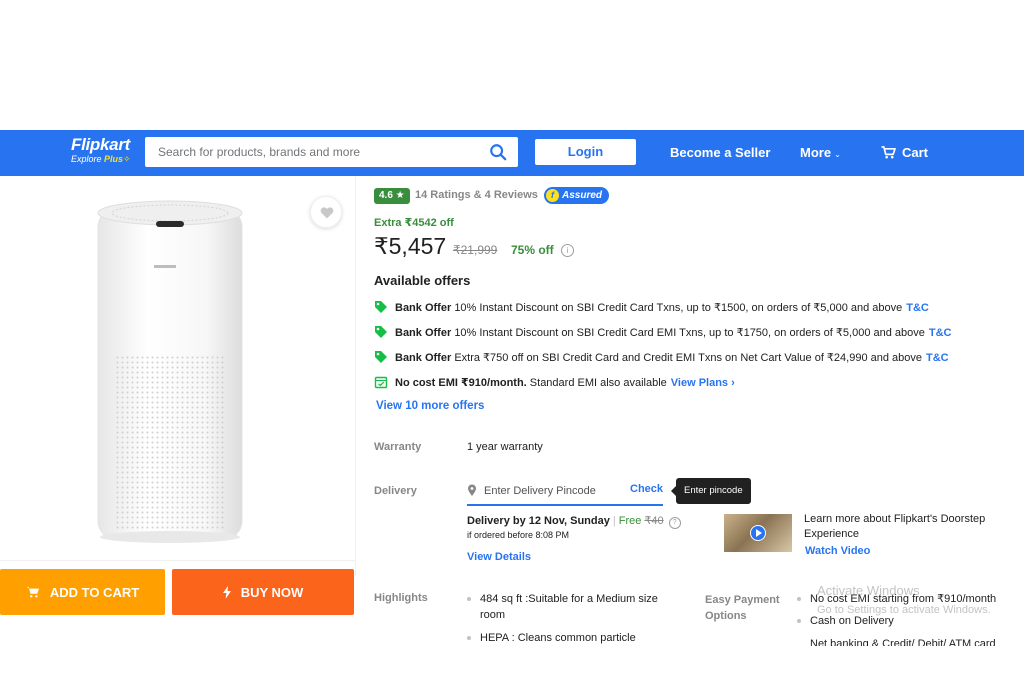 The height and width of the screenshot is (683, 1024). I want to click on buy-now-label: BUY NOW, so click(272, 592).